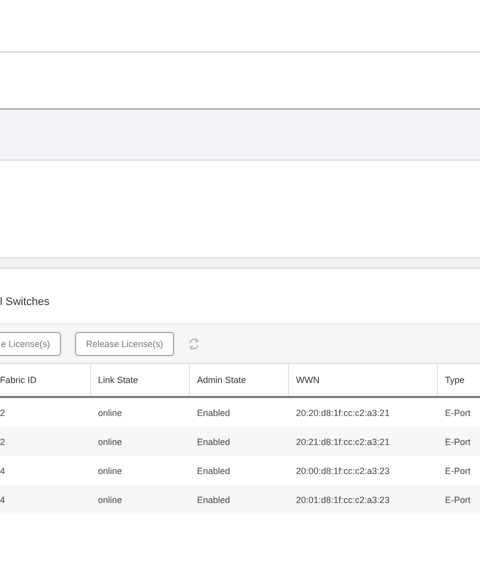 The height and width of the screenshot is (588, 480). Describe the element at coordinates (239, 380) in the screenshot. I see `column-header: Admin State` at that location.